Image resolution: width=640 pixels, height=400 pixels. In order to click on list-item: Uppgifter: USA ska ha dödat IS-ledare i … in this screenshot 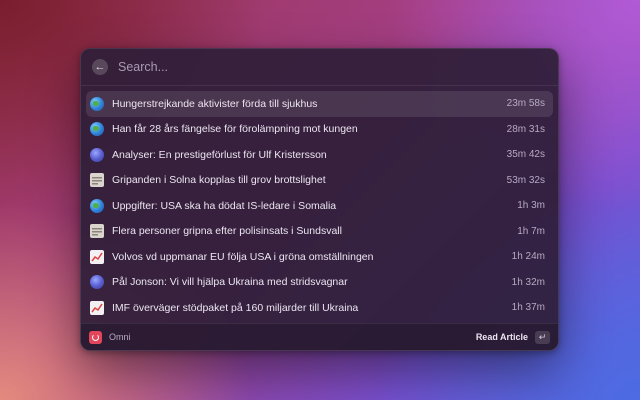, I will do `click(319, 206)`.